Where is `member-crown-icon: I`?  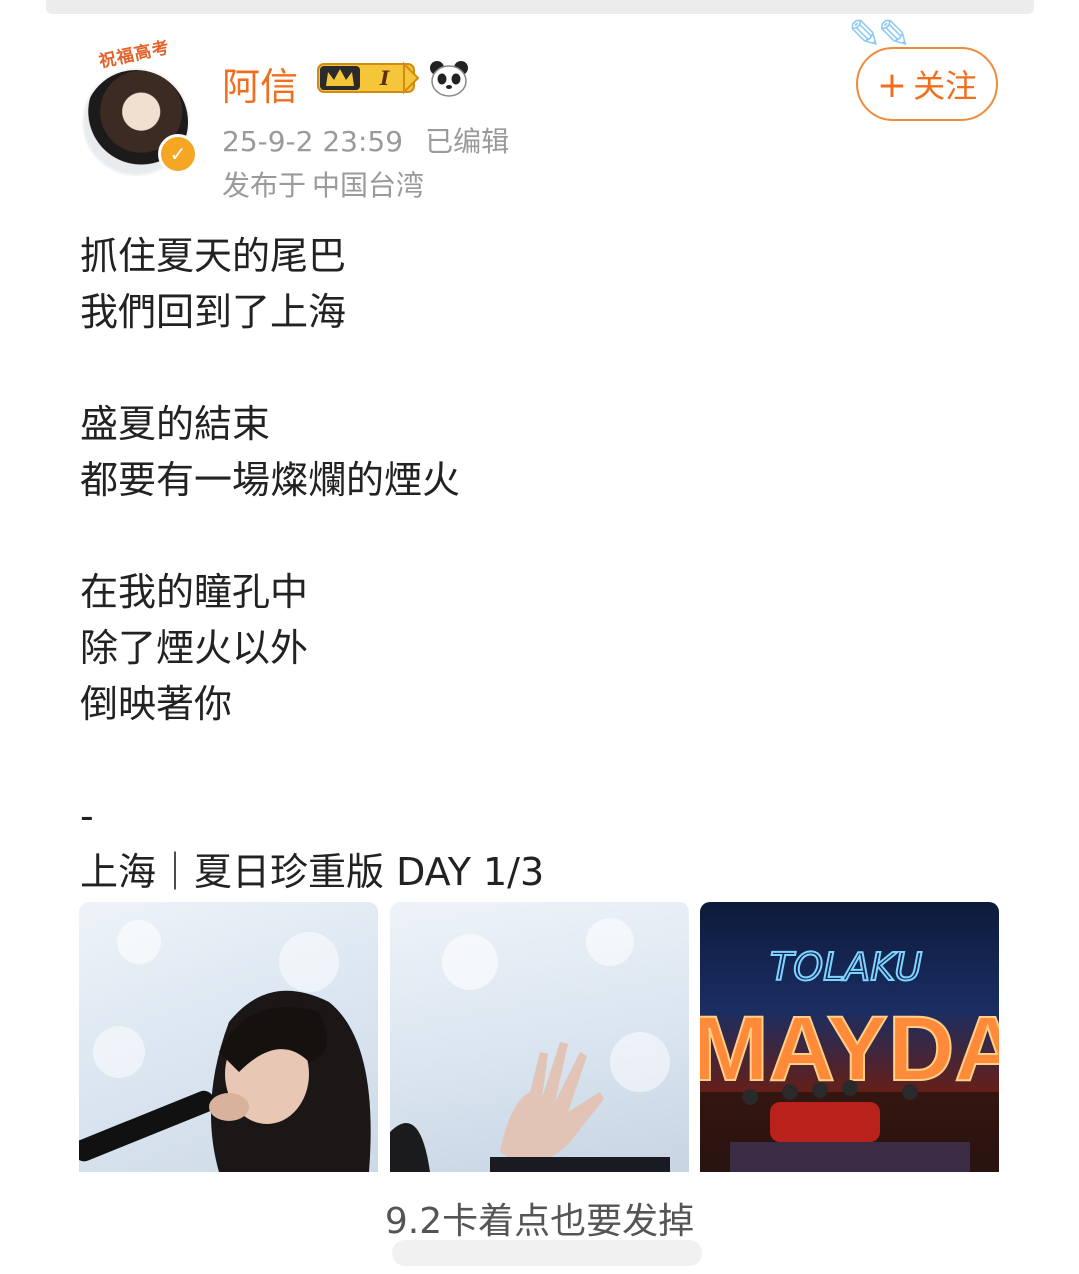
member-crown-icon: I is located at coordinates (368, 78).